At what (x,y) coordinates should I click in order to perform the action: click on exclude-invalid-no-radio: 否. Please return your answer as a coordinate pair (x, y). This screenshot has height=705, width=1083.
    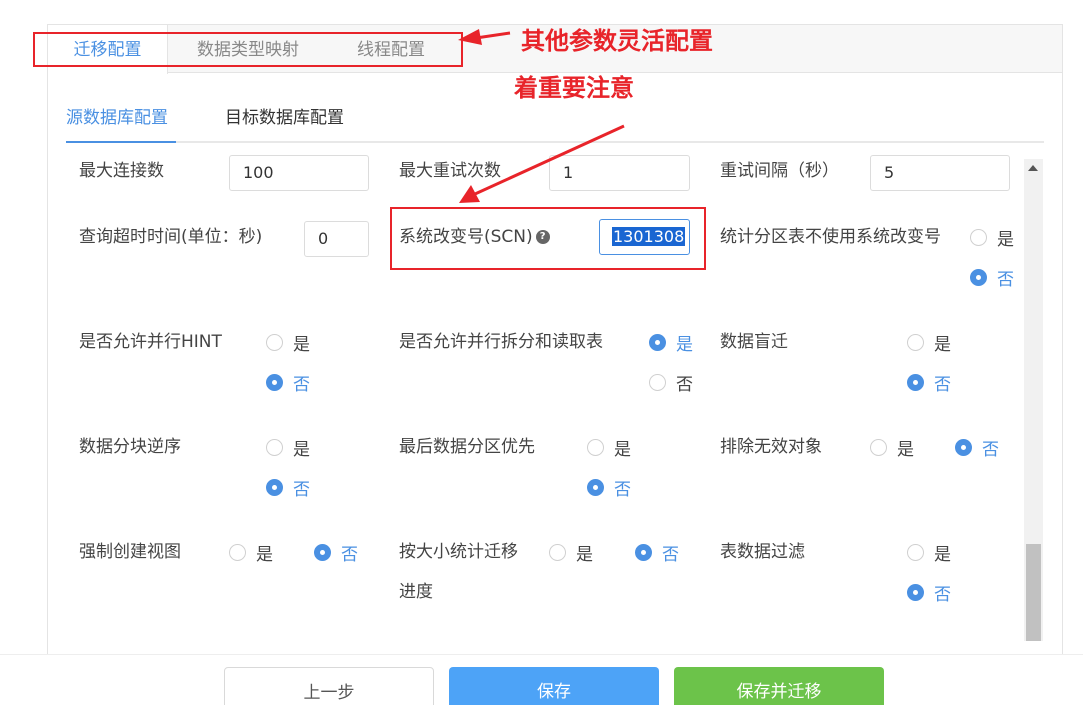
    Looking at the image, I should click on (977, 447).